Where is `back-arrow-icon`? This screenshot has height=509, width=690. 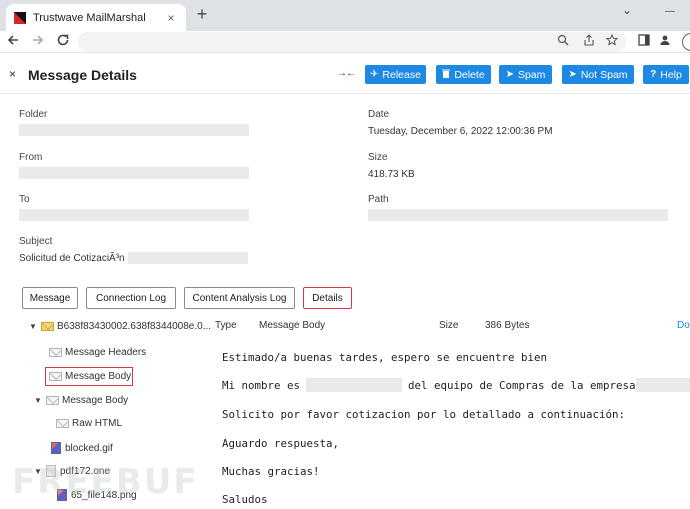
back-arrow-icon is located at coordinates (13, 41).